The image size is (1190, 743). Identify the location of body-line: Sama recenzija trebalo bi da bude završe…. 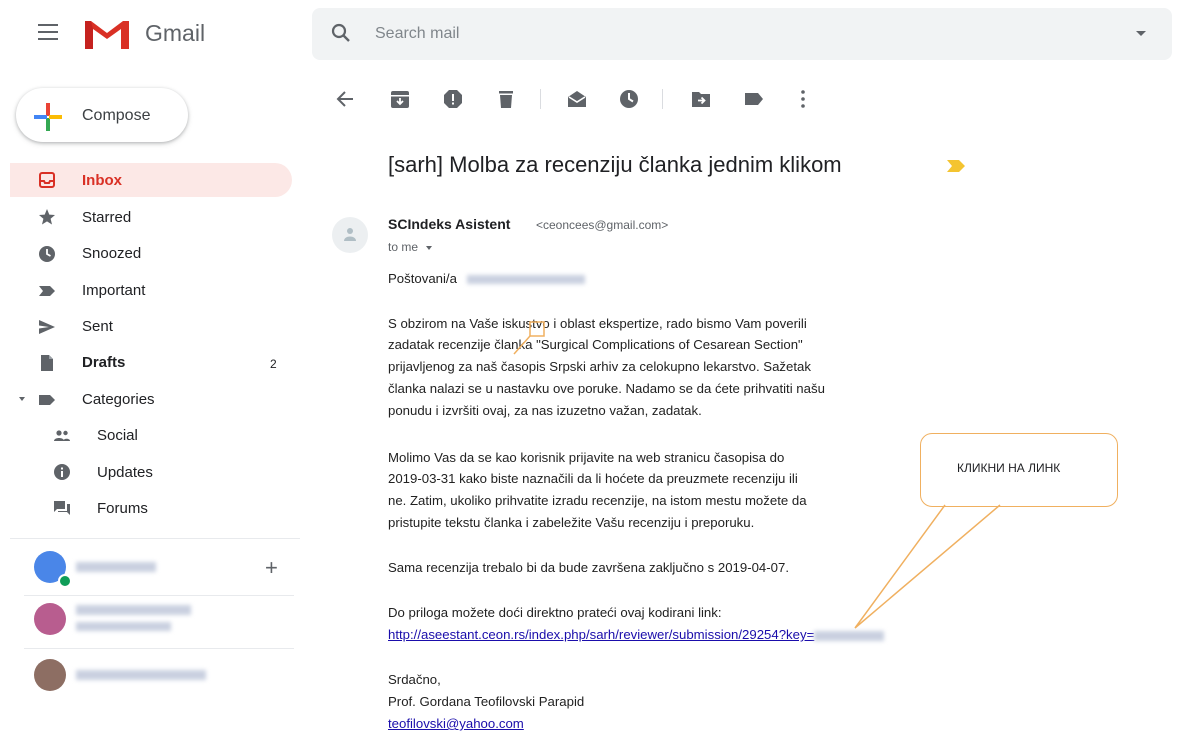
(588, 567).